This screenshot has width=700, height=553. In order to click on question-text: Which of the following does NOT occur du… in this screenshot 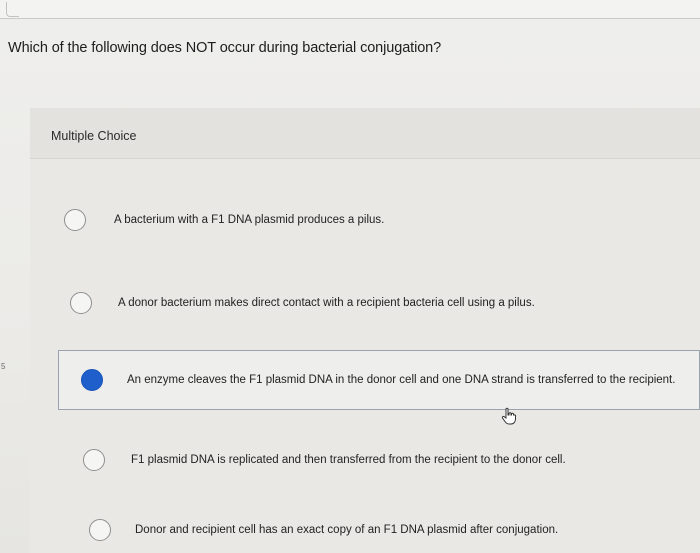, I will do `click(225, 48)`.